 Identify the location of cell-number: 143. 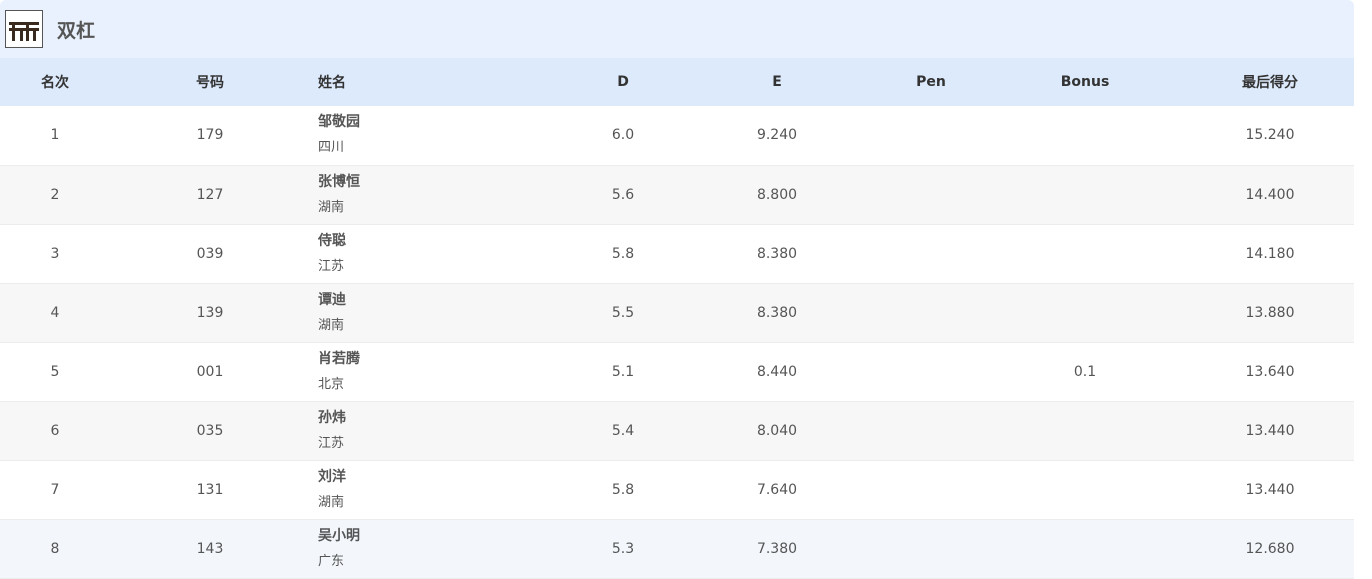
(210, 548).